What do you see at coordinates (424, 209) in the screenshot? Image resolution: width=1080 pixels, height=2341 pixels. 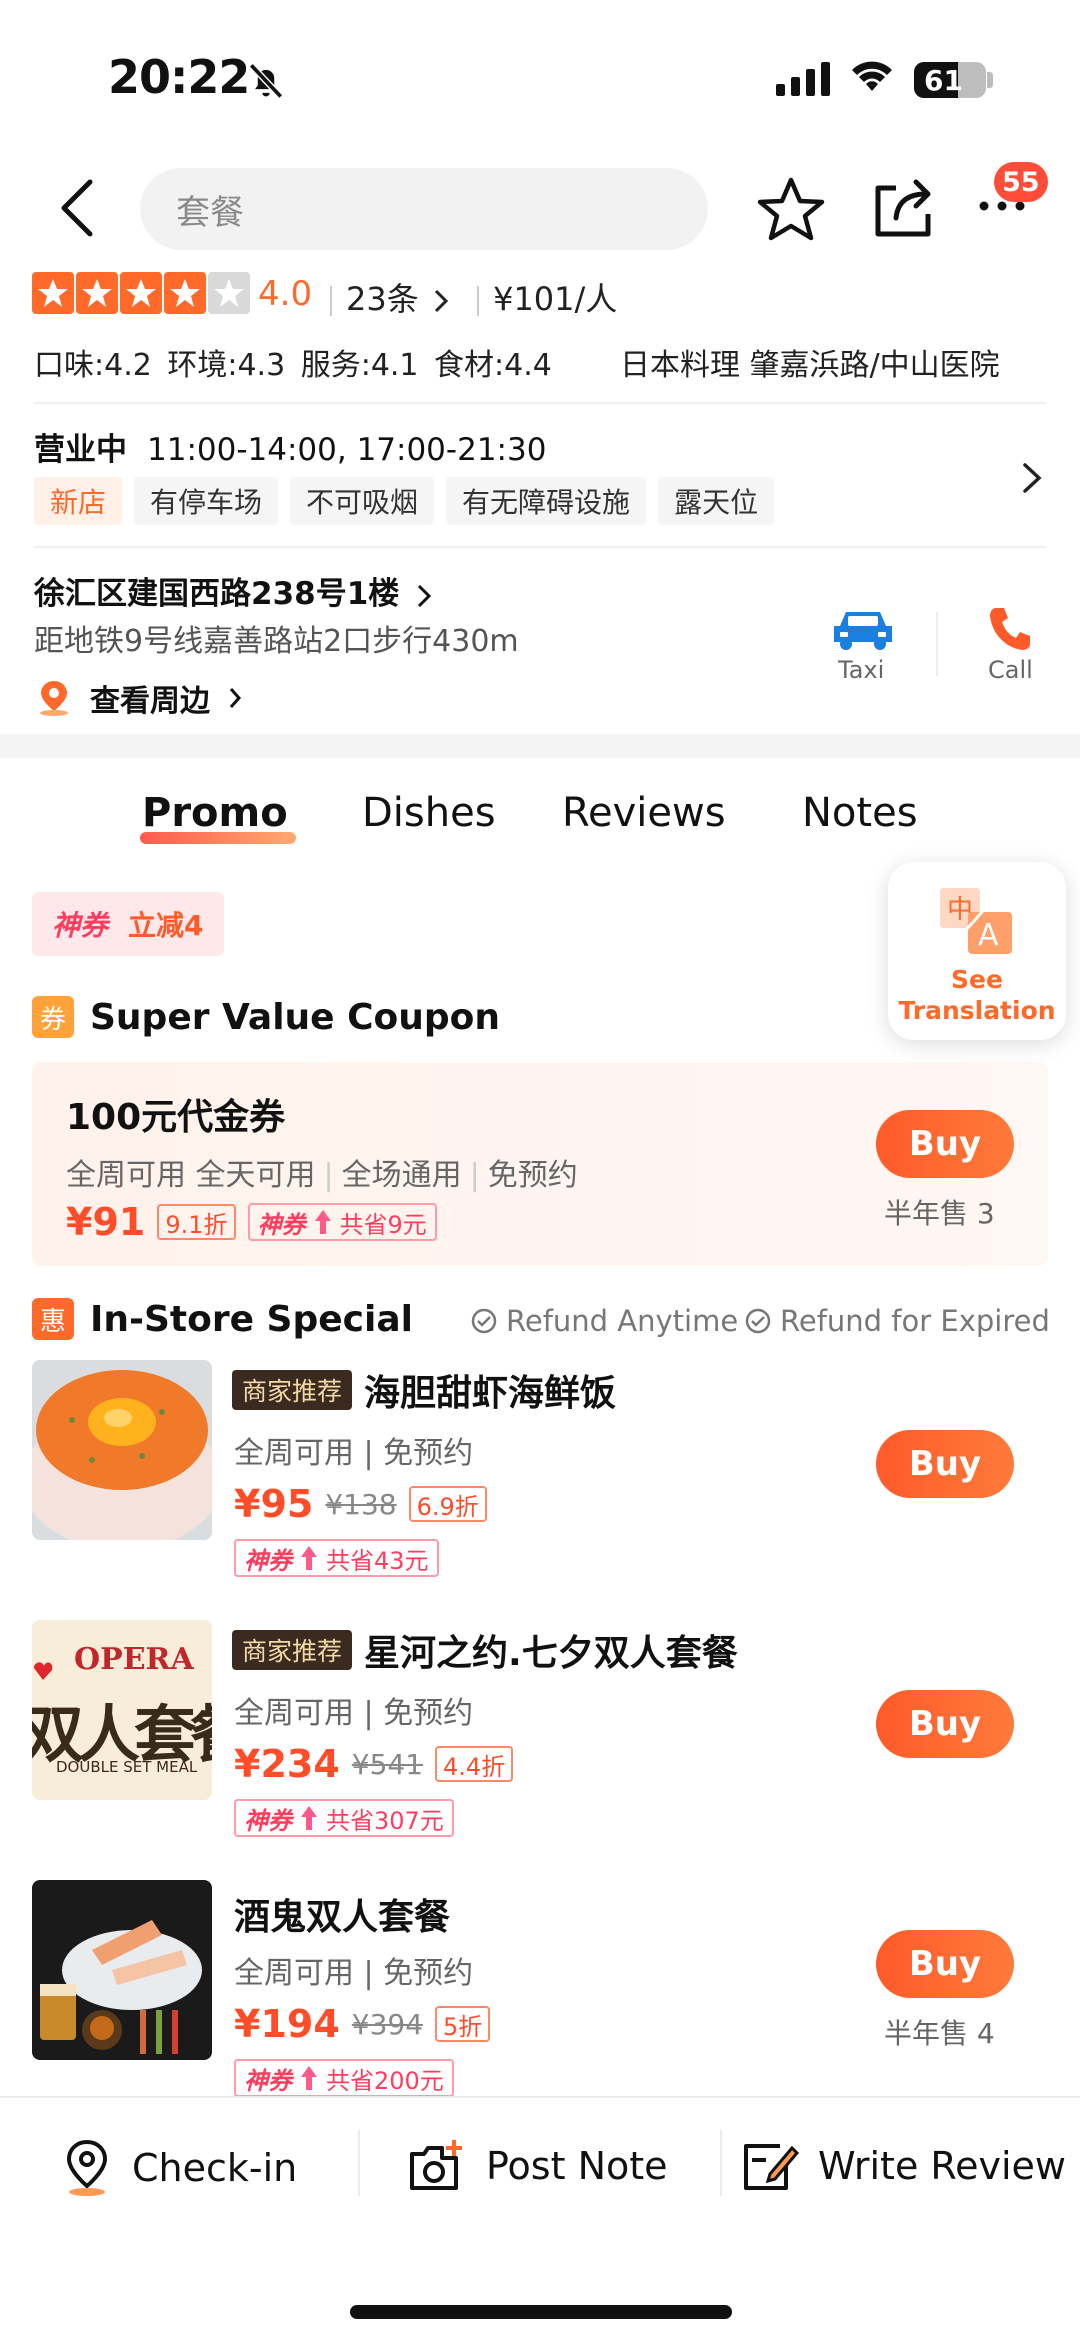 I see `search-input: 套餐` at bounding box center [424, 209].